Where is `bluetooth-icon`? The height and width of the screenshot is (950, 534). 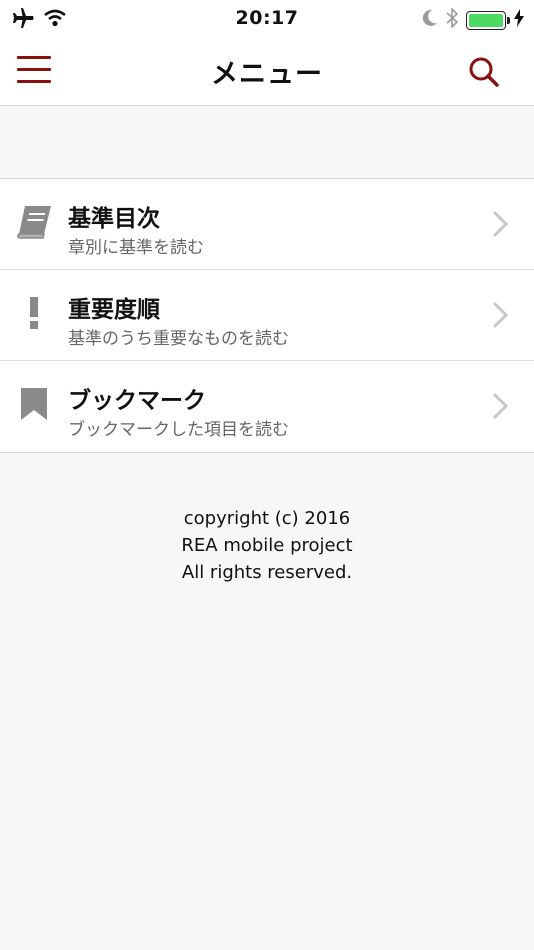 bluetooth-icon is located at coordinates (452, 19).